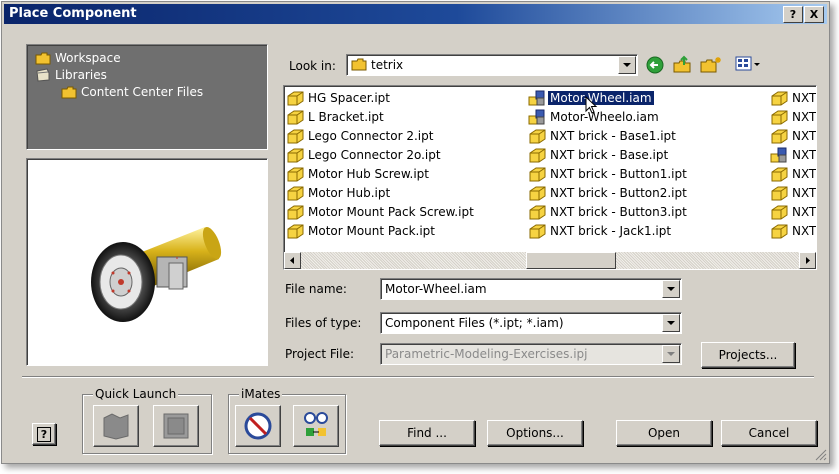 This screenshot has width=839, height=474. I want to click on arrow-left-icon, so click(292, 260).